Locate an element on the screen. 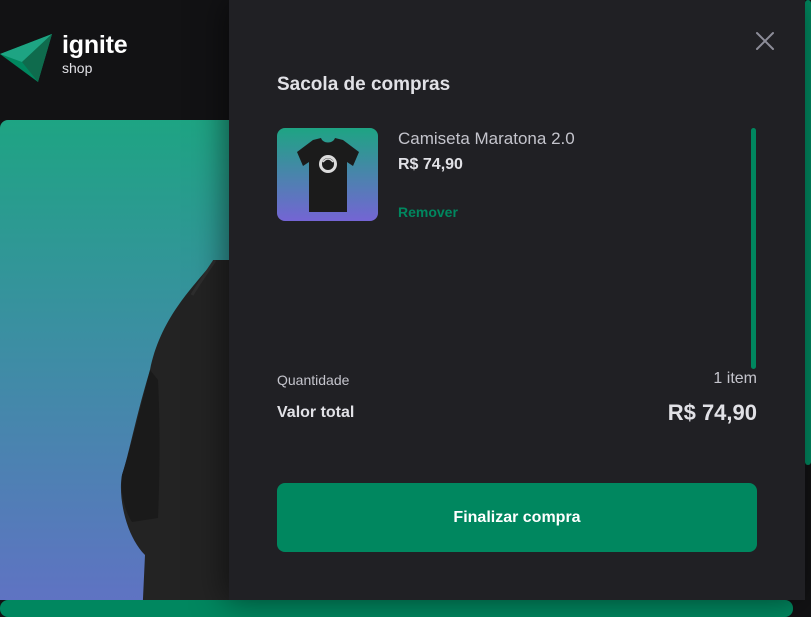 The height and width of the screenshot is (617, 811). close-icon is located at coordinates (765, 41).